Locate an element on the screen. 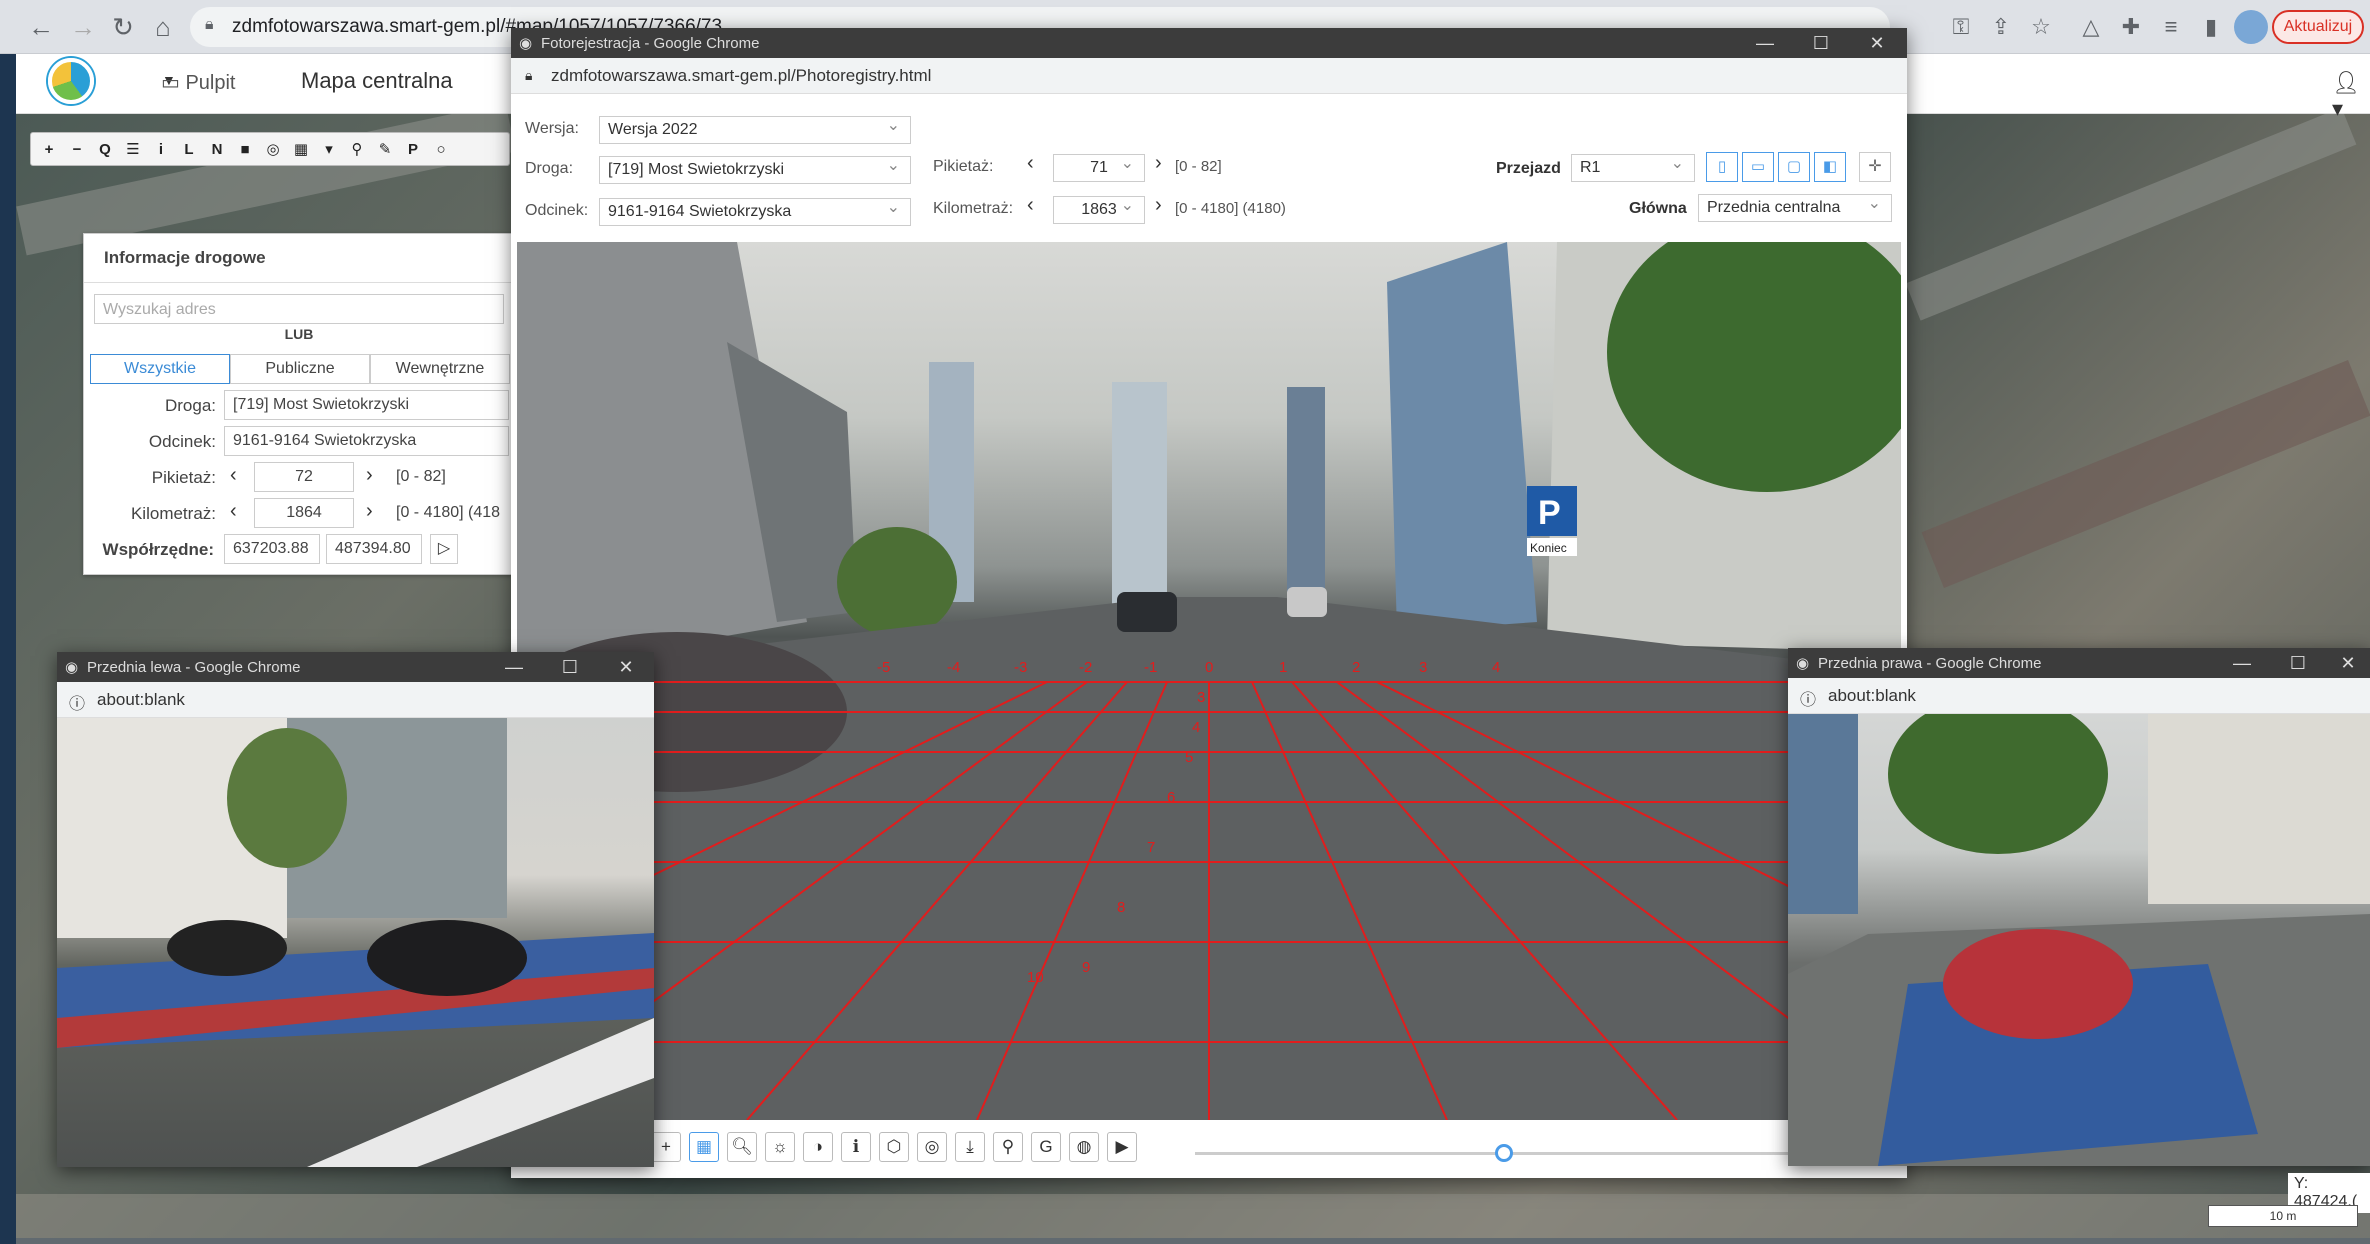 This screenshot has width=2370, height=1244. contrast-icon: ◑ is located at coordinates (818, 1147).